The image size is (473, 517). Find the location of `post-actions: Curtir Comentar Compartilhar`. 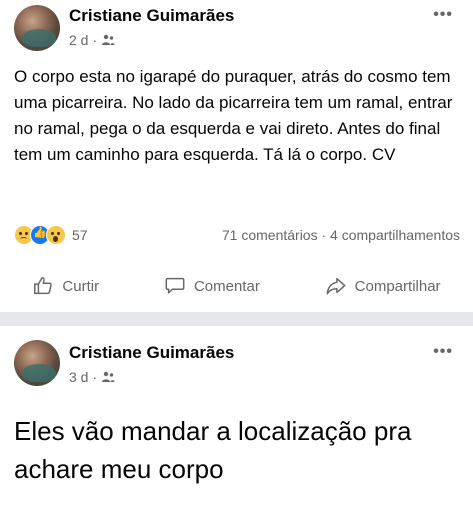

post-actions: Curtir Comentar Compartilhar is located at coordinates (236, 286).